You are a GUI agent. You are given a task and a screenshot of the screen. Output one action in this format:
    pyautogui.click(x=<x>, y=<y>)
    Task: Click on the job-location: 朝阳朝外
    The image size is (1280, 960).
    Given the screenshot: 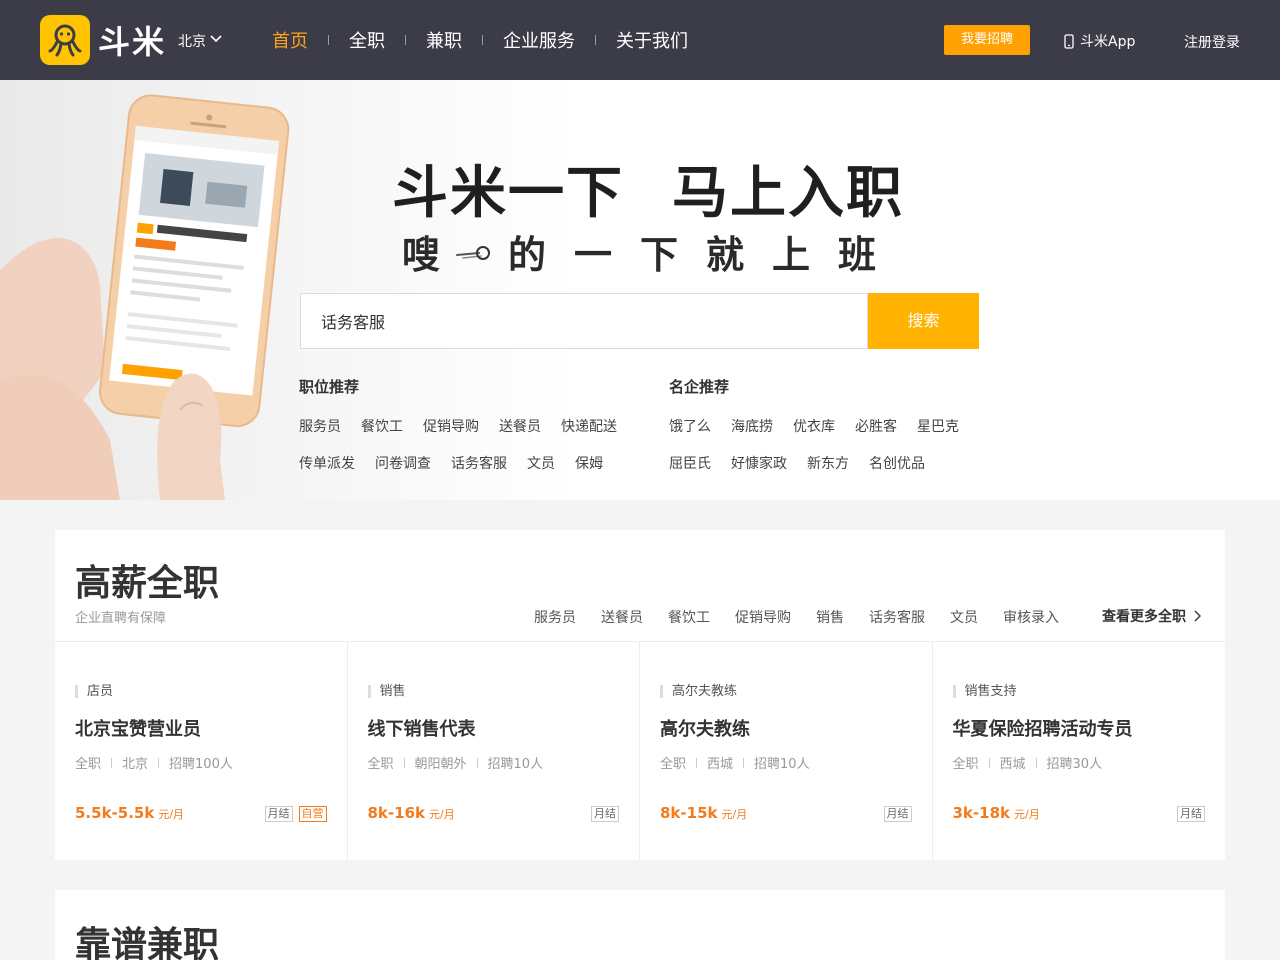 What is the action you would take?
    pyautogui.click(x=440, y=764)
    